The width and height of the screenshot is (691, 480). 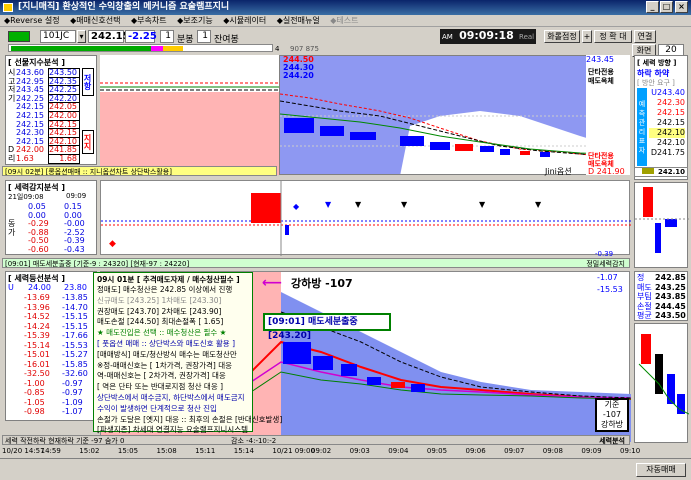 What do you see at coordinates (72, 411) in the screenshot?
I see `row-val-b: -1.07` at bounding box center [72, 411].